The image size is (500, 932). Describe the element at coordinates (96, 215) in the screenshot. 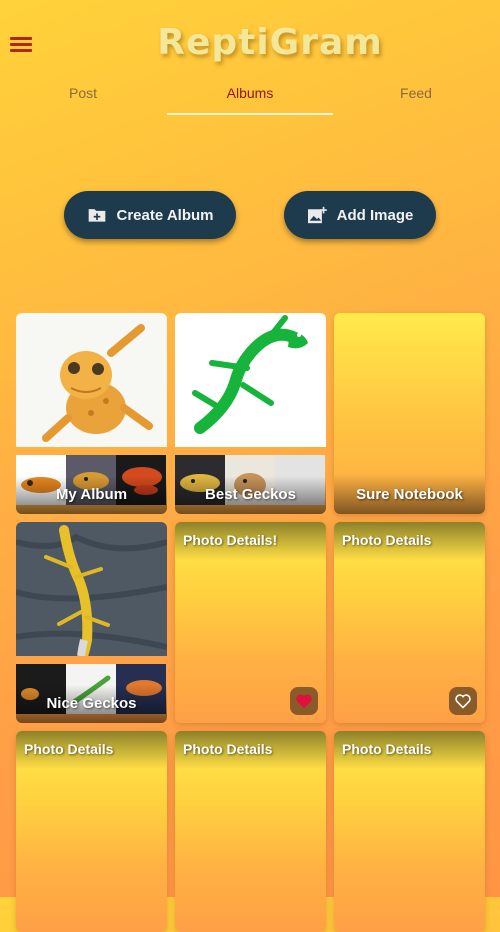

I see `folder-plus-icon` at that location.